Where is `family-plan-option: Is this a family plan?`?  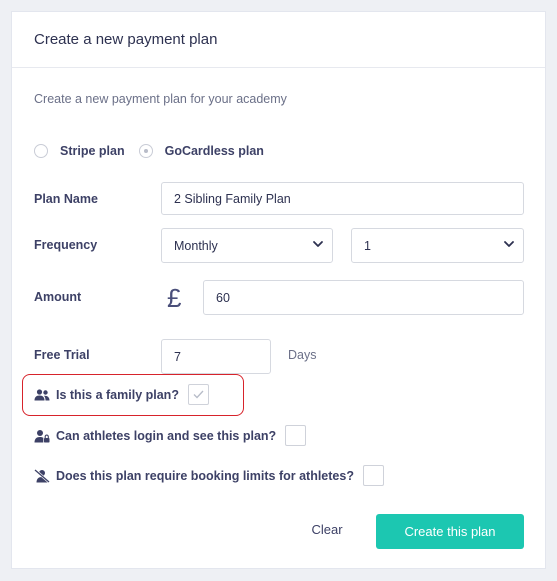 family-plan-option: Is this a family plan? is located at coordinates (121, 394).